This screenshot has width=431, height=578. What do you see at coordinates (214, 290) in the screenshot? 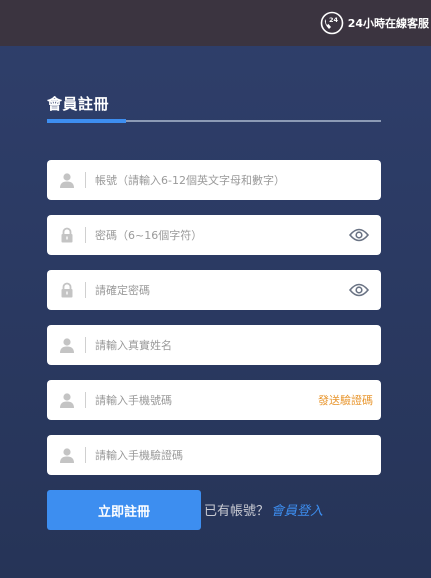
I see `confirm-password-field: 請確定密碼` at bounding box center [214, 290].